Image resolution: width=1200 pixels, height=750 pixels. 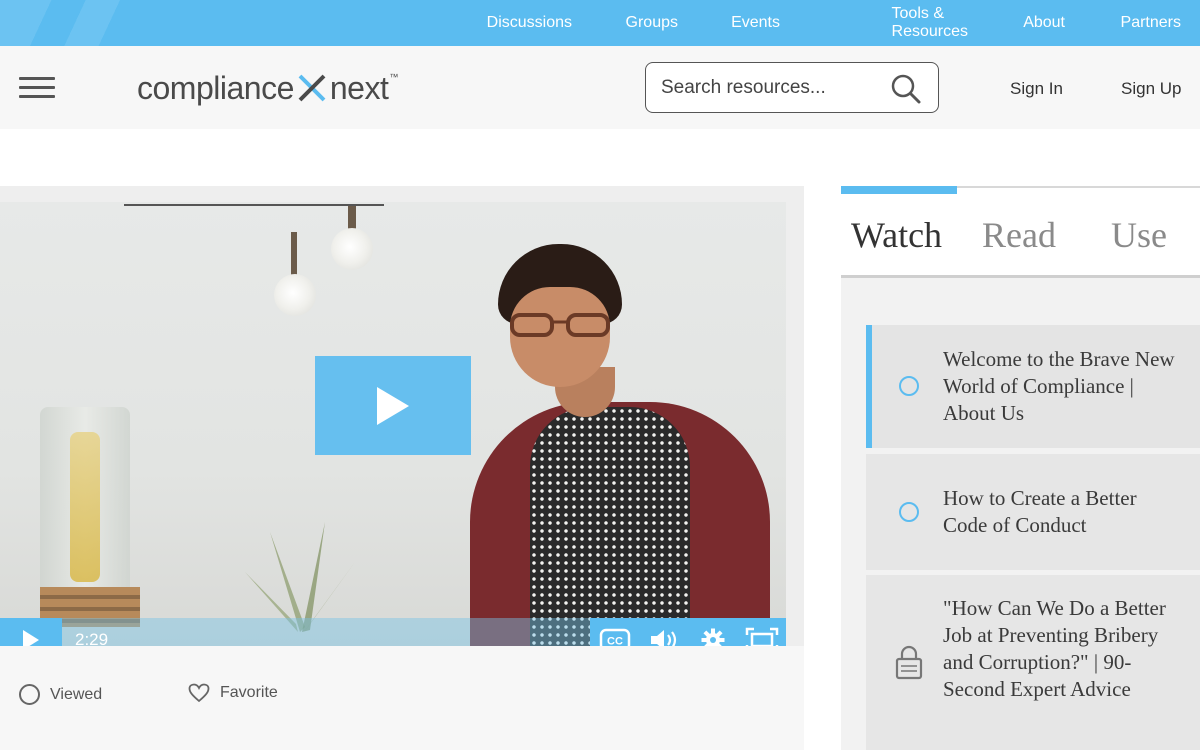 I want to click on playlist-item-title: How to Create a Better Code of Conduct, so click(x=1040, y=511).